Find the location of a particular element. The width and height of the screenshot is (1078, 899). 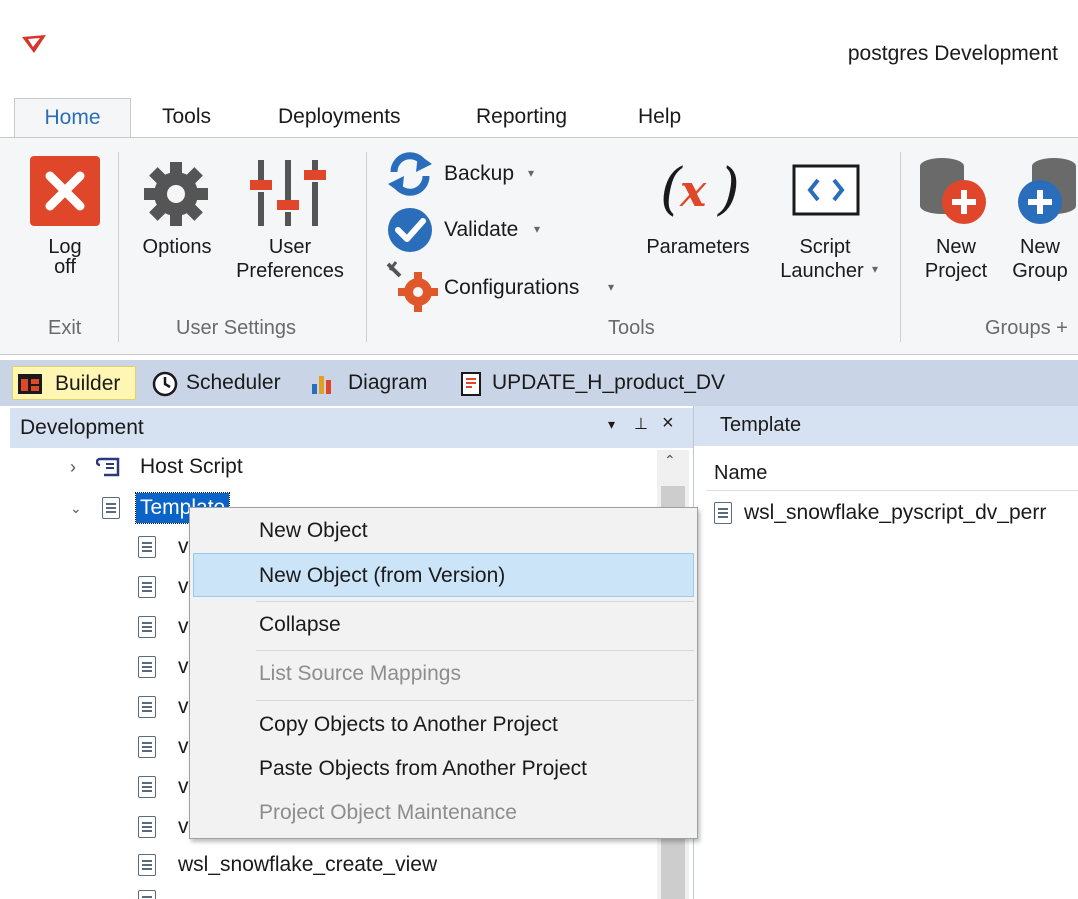

user-preferences-label-1: User is located at coordinates (290, 247).